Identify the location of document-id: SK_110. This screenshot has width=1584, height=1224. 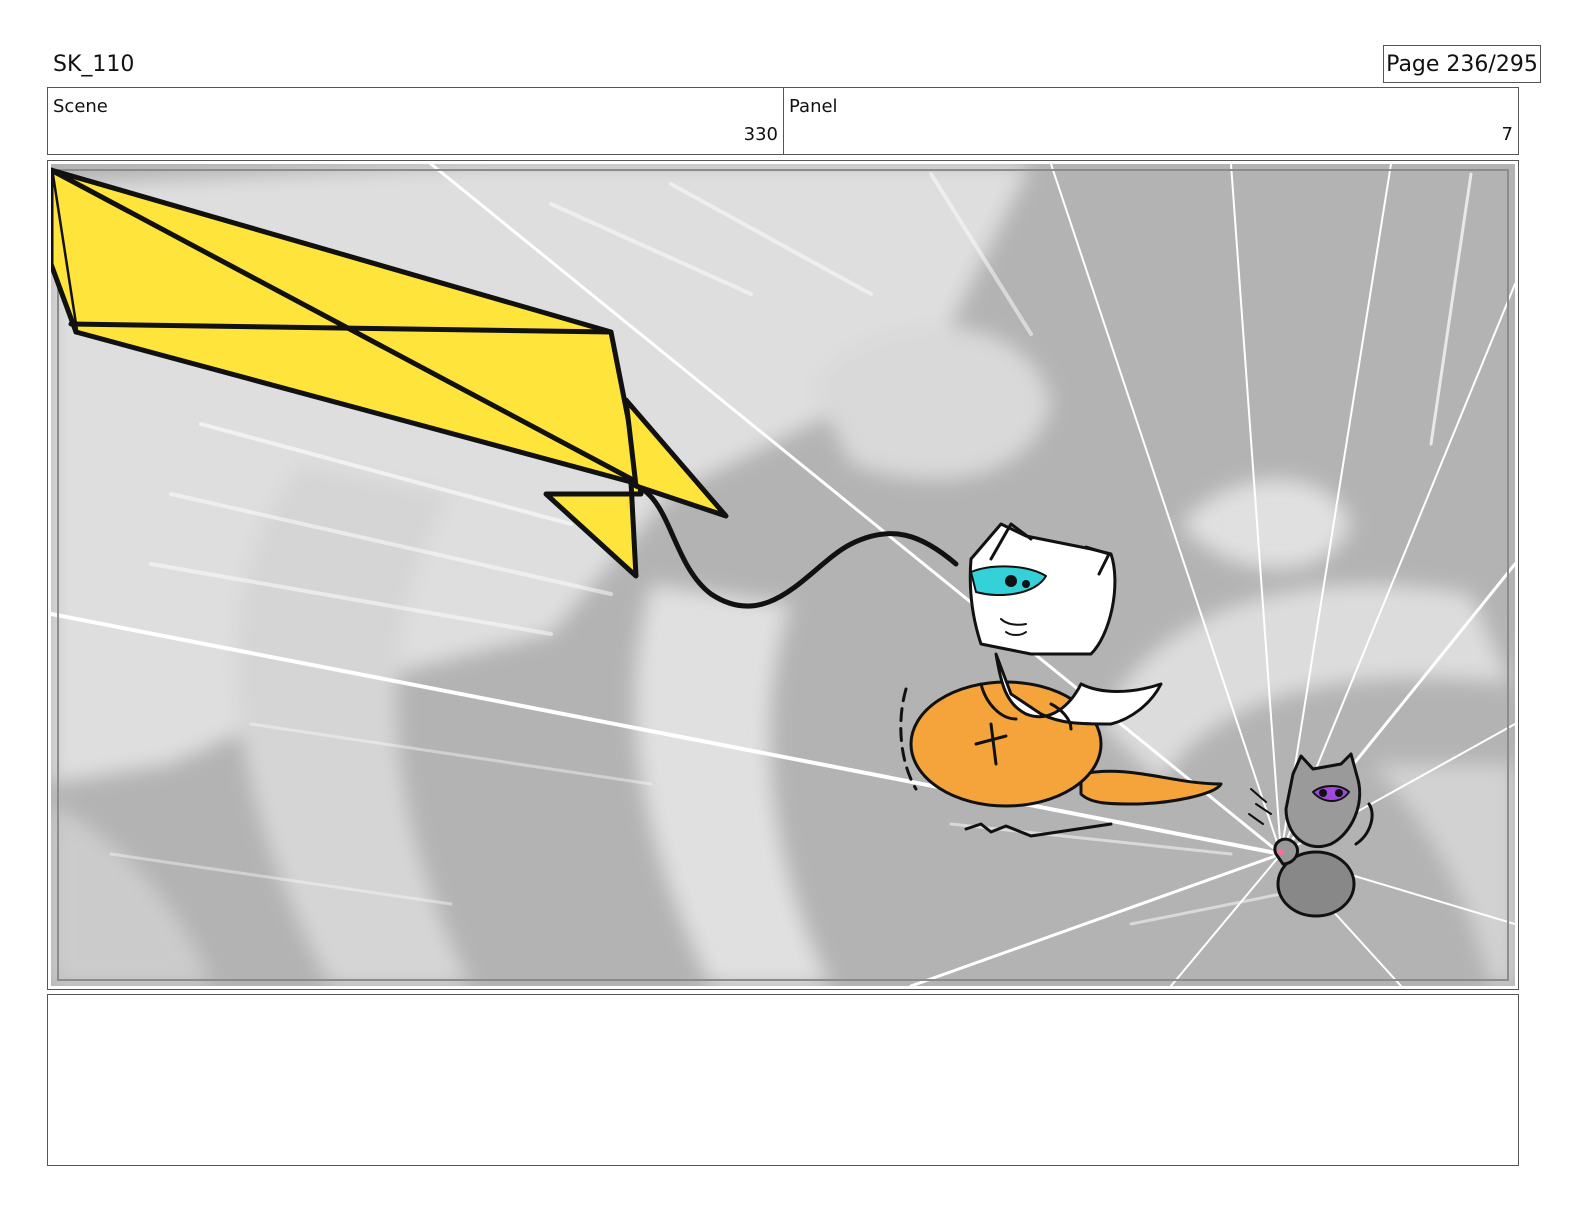
(94, 64).